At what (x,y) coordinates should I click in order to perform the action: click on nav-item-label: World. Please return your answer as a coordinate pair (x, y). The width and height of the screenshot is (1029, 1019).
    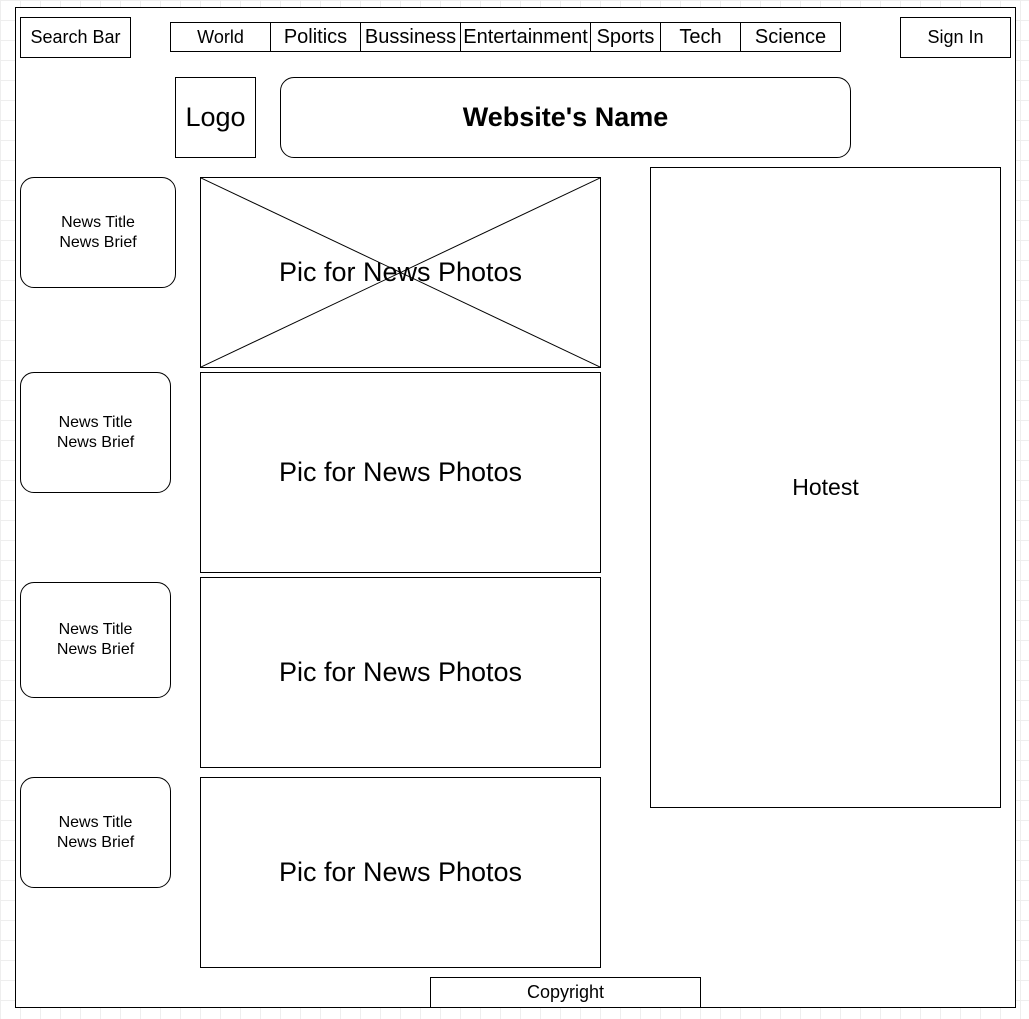
    Looking at the image, I should click on (220, 36).